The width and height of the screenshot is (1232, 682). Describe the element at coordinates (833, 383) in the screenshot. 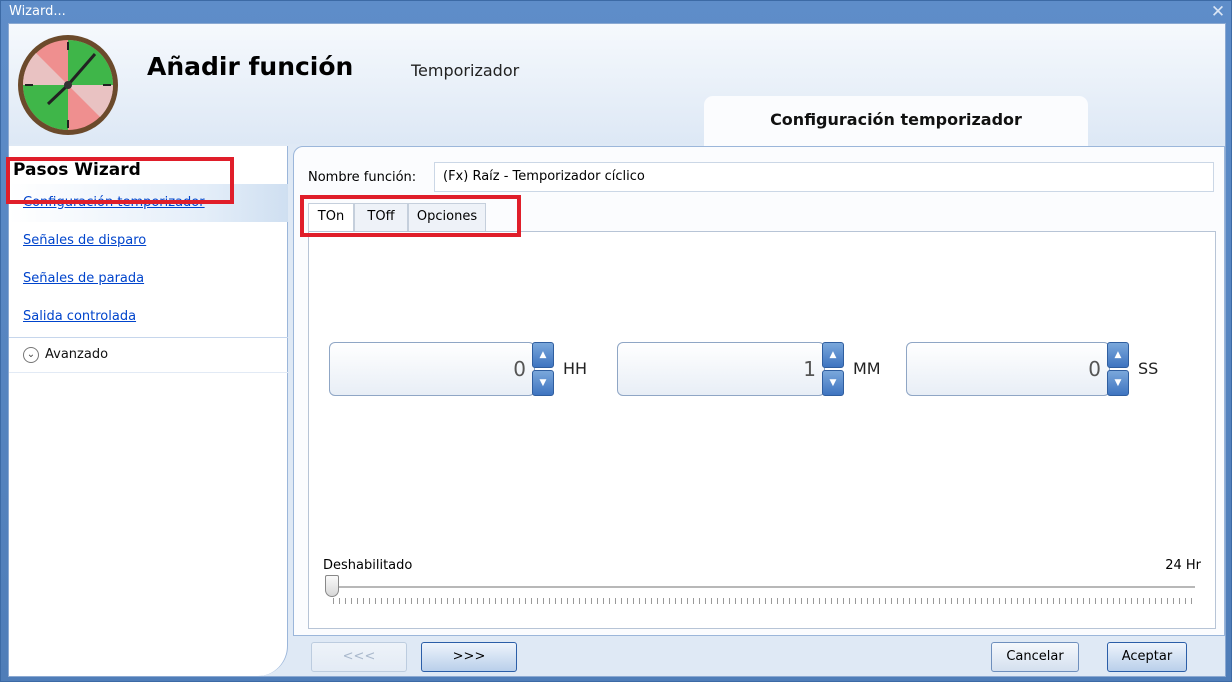

I see `minutes-decrement-button: ▼` at that location.